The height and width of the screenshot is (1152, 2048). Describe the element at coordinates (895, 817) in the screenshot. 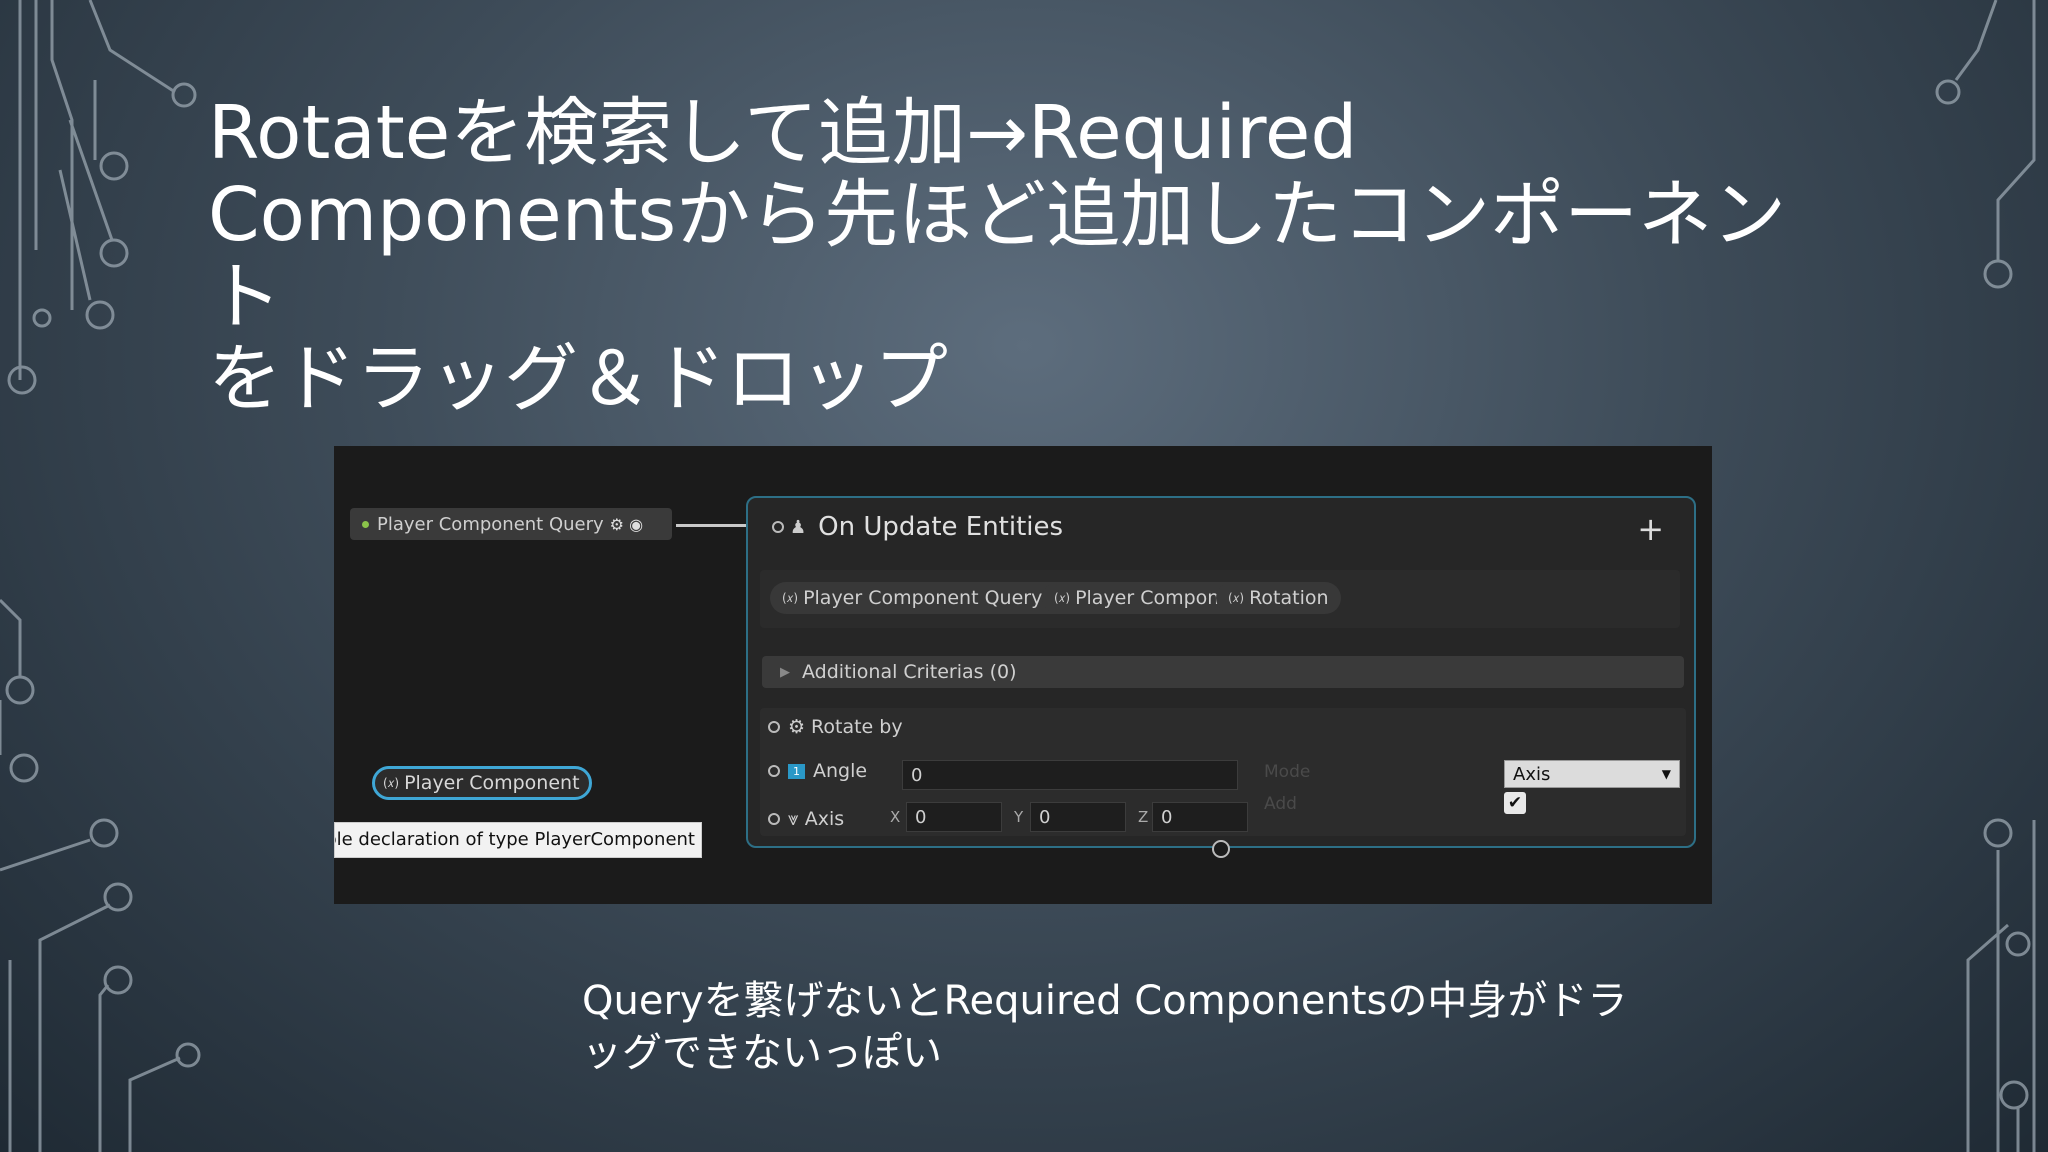

I see `x-label: X` at that location.